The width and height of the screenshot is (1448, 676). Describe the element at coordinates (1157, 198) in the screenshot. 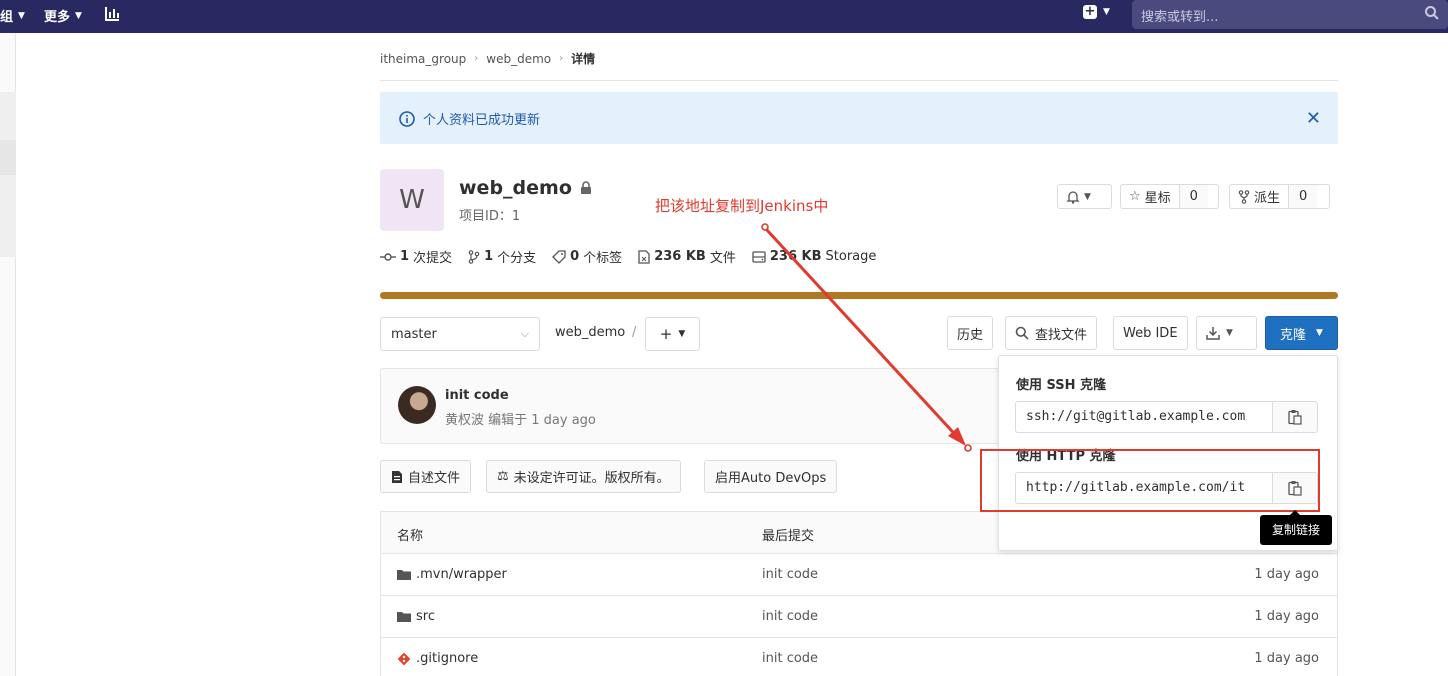

I see `star-label: 星标` at that location.